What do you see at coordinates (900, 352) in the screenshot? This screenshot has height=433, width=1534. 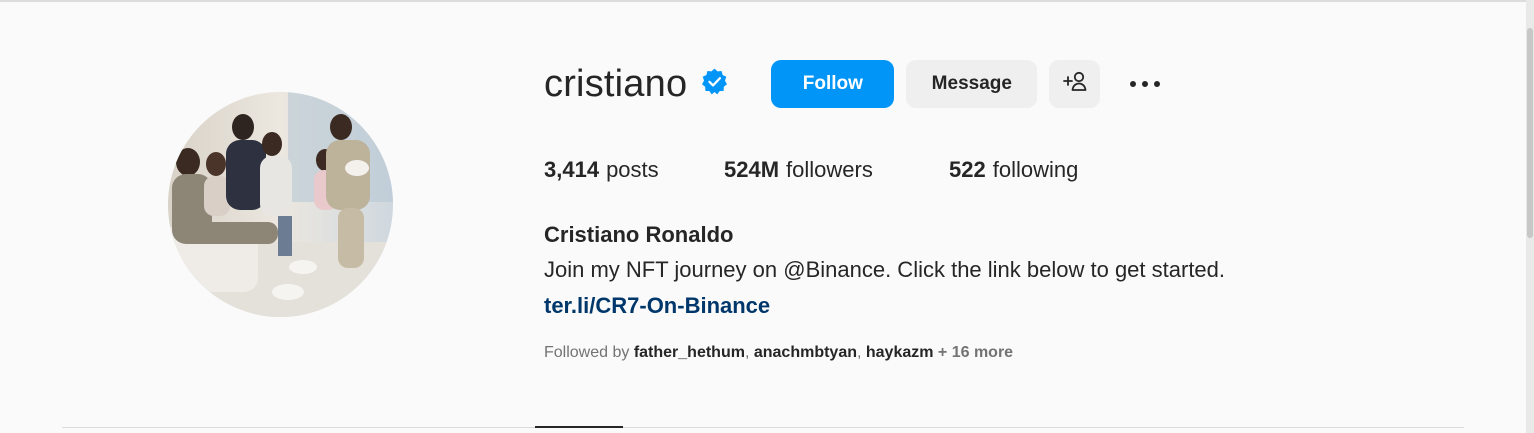 I see `followed-by-user: haykazm` at bounding box center [900, 352].